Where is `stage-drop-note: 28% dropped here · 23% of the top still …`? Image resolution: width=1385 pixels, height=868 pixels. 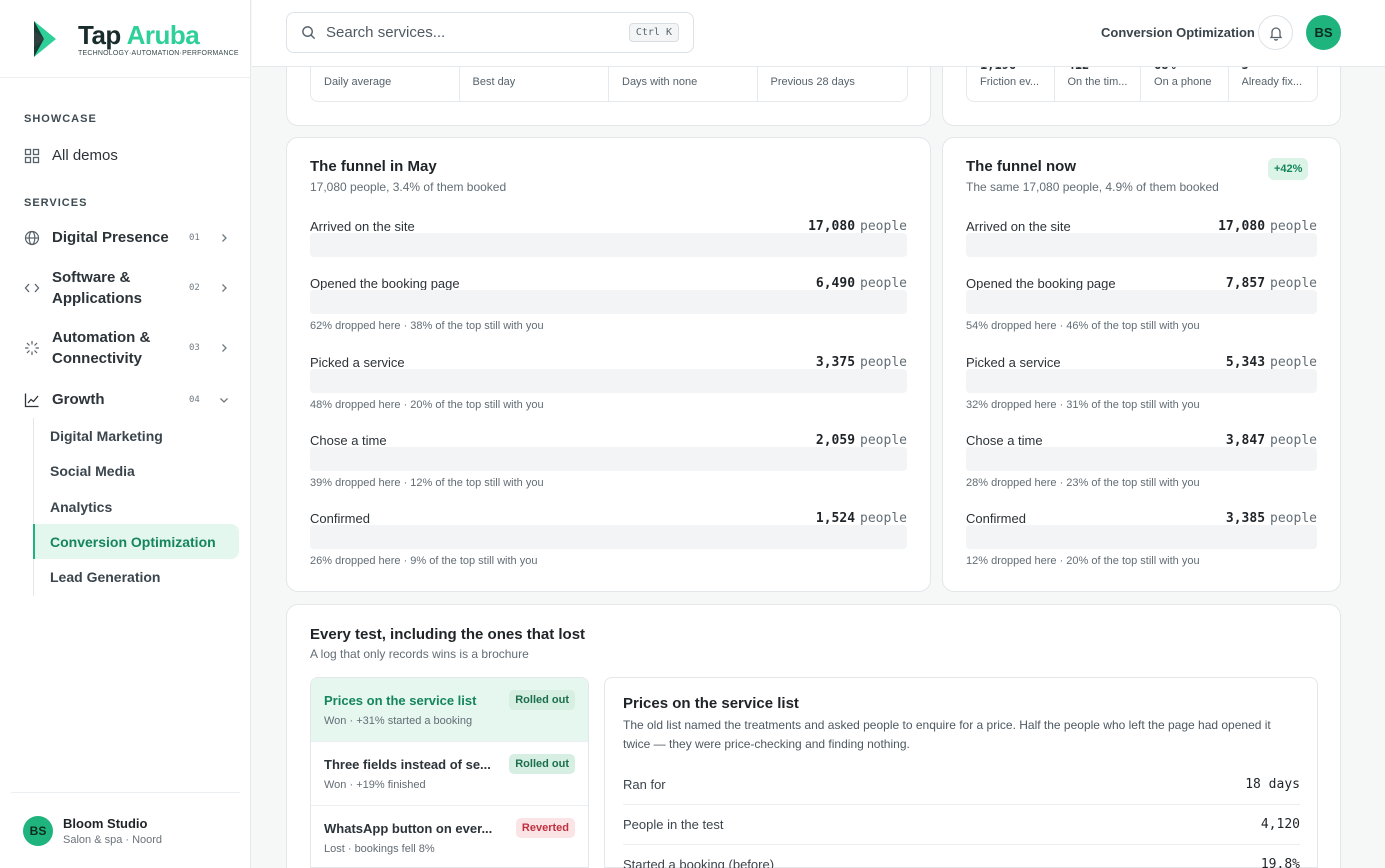 stage-drop-note: 28% dropped here · 23% of the top still … is located at coordinates (1083, 483).